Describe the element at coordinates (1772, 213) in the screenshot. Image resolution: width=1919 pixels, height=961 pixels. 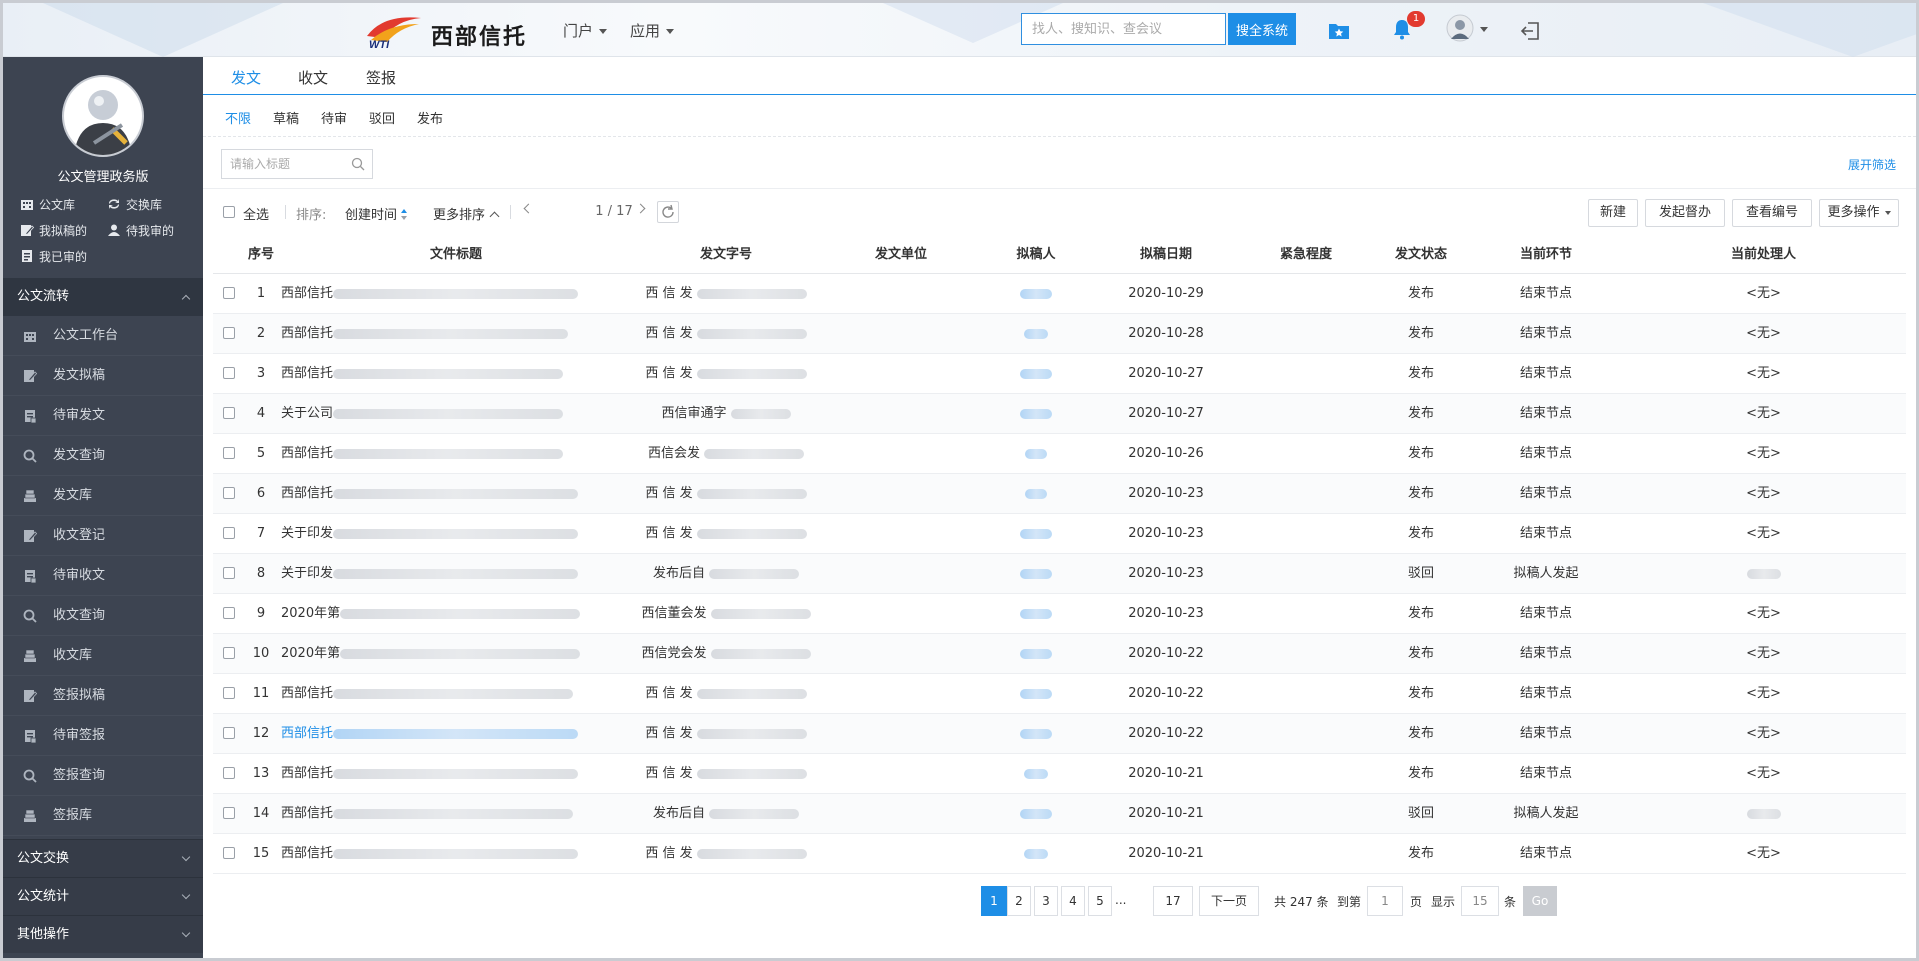
I see `view-number-button: 查看编号` at that location.